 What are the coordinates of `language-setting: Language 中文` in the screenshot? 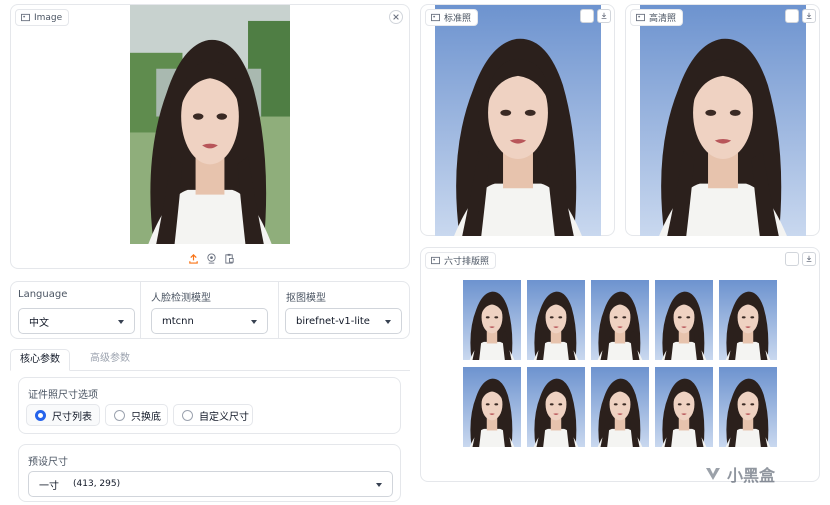 It's located at (76, 310).